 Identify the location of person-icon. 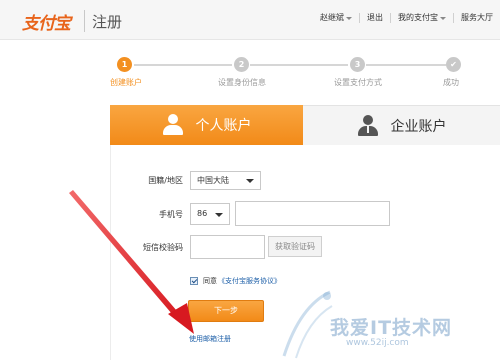
(173, 125).